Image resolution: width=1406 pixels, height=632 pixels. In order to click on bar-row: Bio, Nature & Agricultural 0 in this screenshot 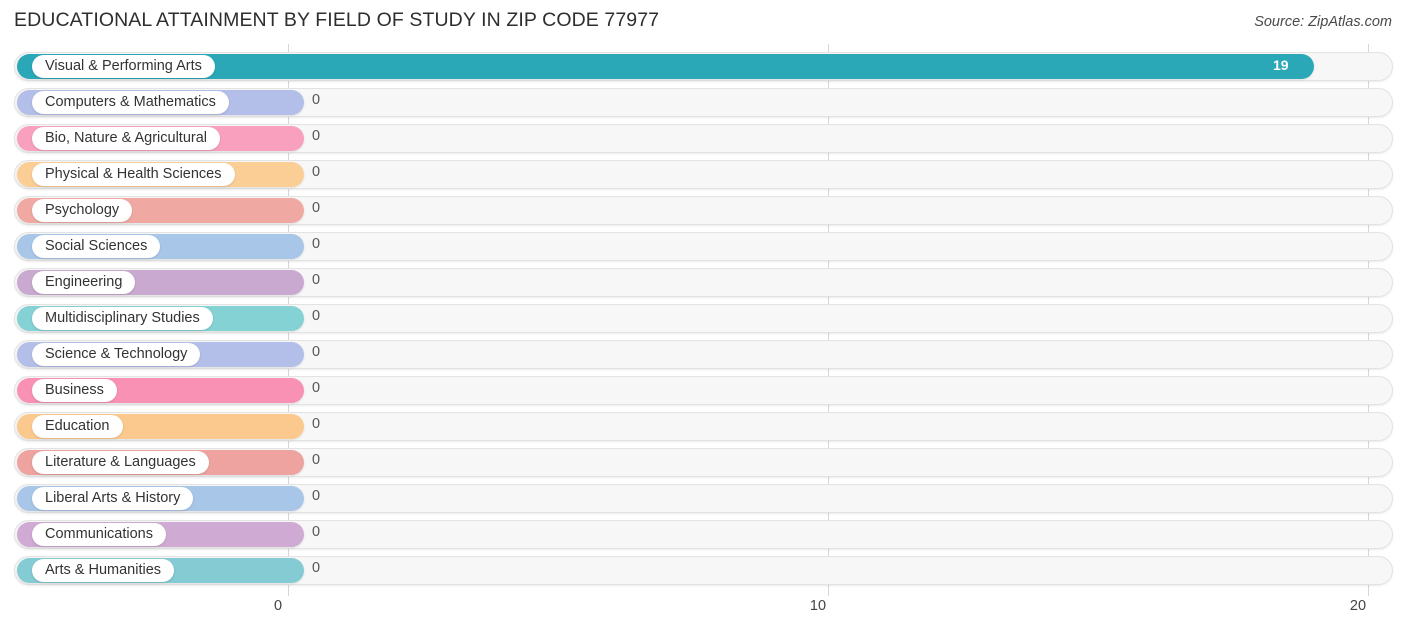, I will do `click(703, 138)`.